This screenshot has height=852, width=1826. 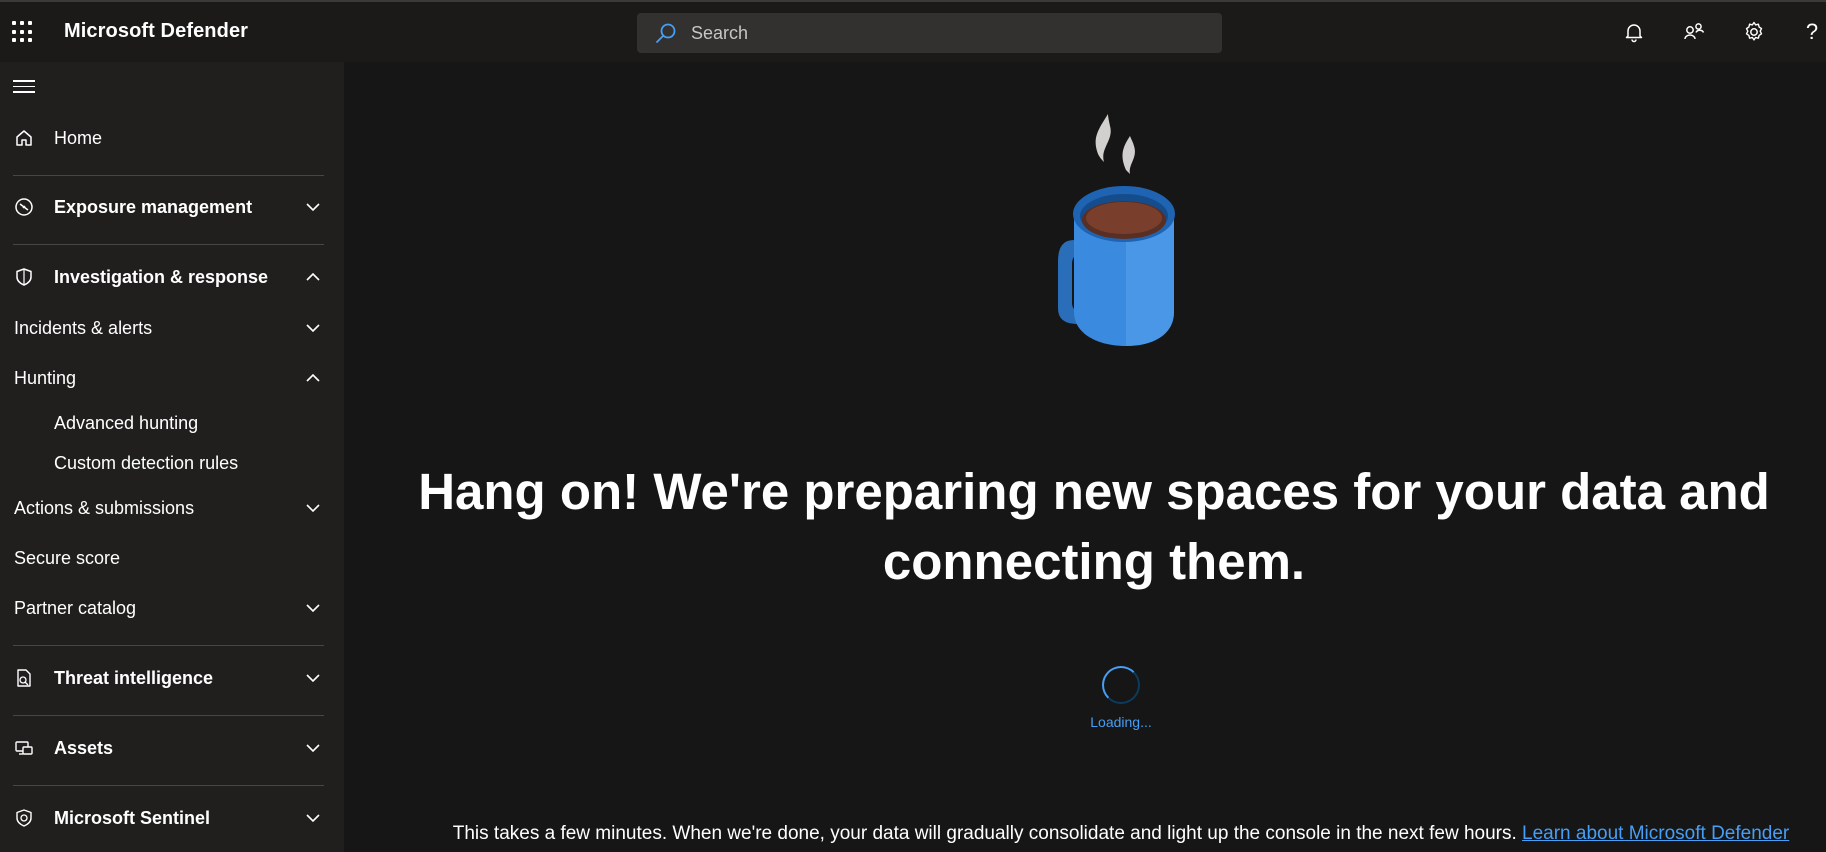 I want to click on sidebar-item-exposure-management: Exposure management, so click(x=172, y=207).